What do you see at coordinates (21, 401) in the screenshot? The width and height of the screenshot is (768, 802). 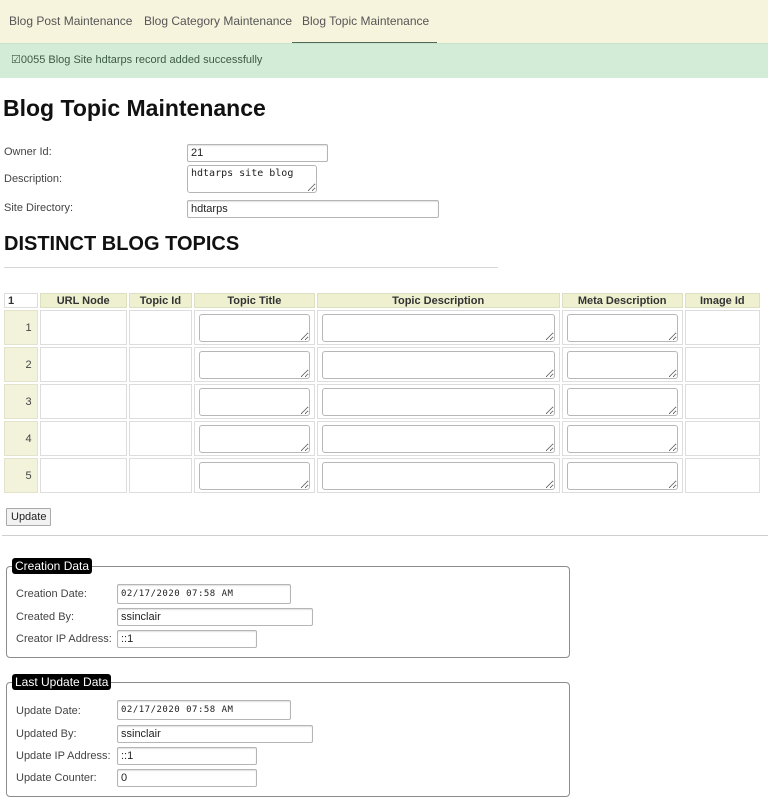 I see `row-number: 3` at bounding box center [21, 401].